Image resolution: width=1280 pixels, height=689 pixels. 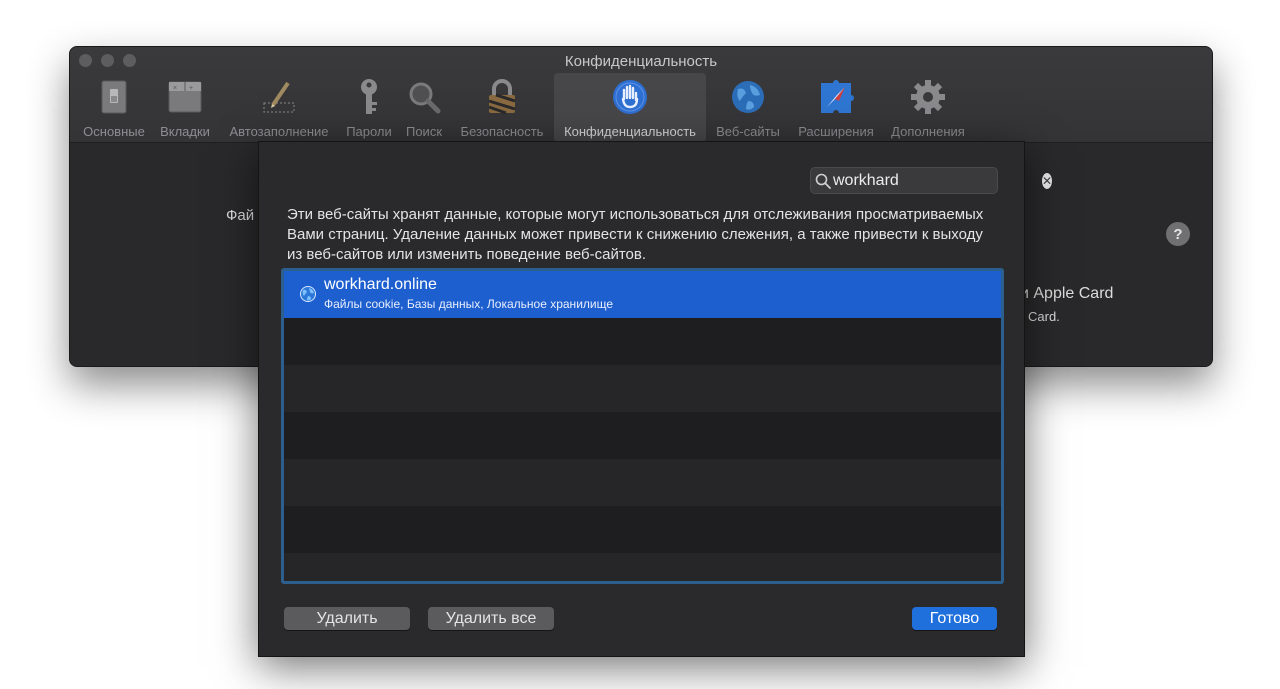 I want to click on tab-security: Безопасность, so click(x=502, y=107).